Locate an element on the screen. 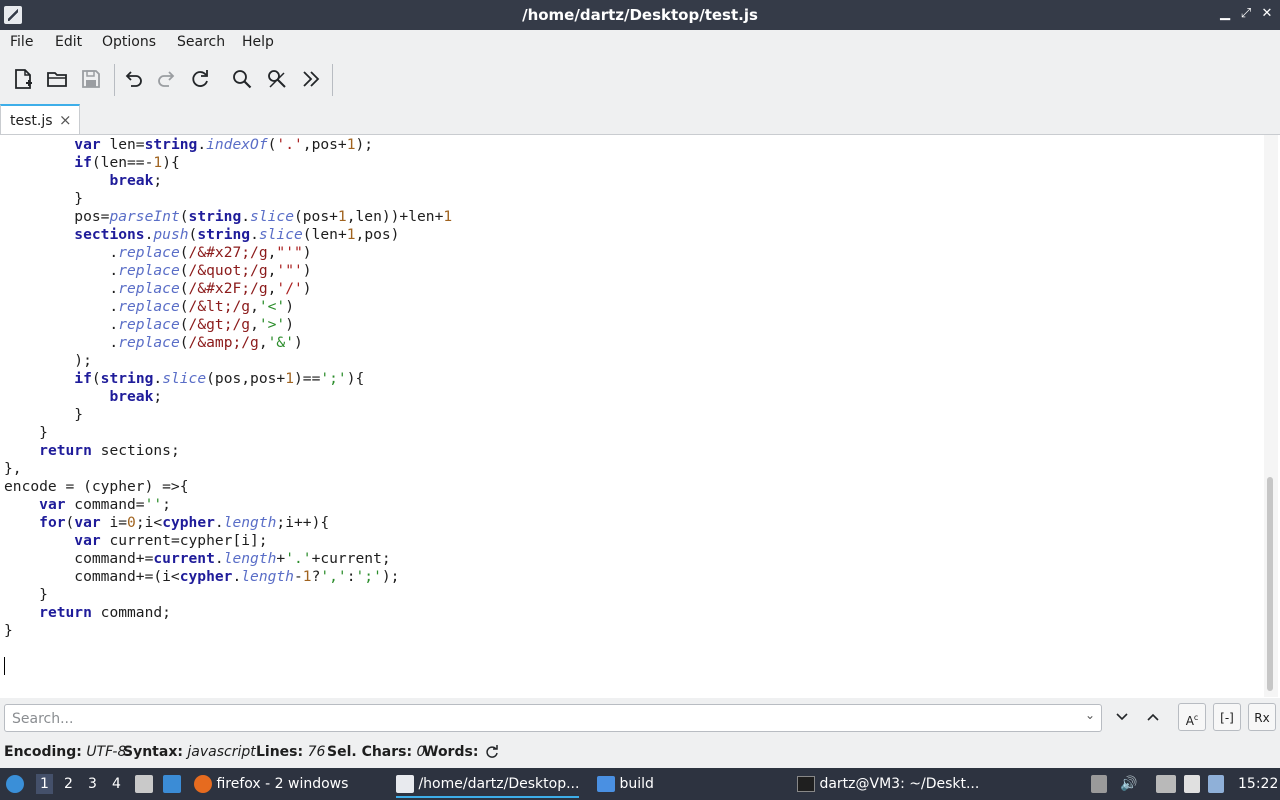 Image resolution: width=1280 pixels, height=800 pixels. close-button: ✕ is located at coordinates (1267, 14).